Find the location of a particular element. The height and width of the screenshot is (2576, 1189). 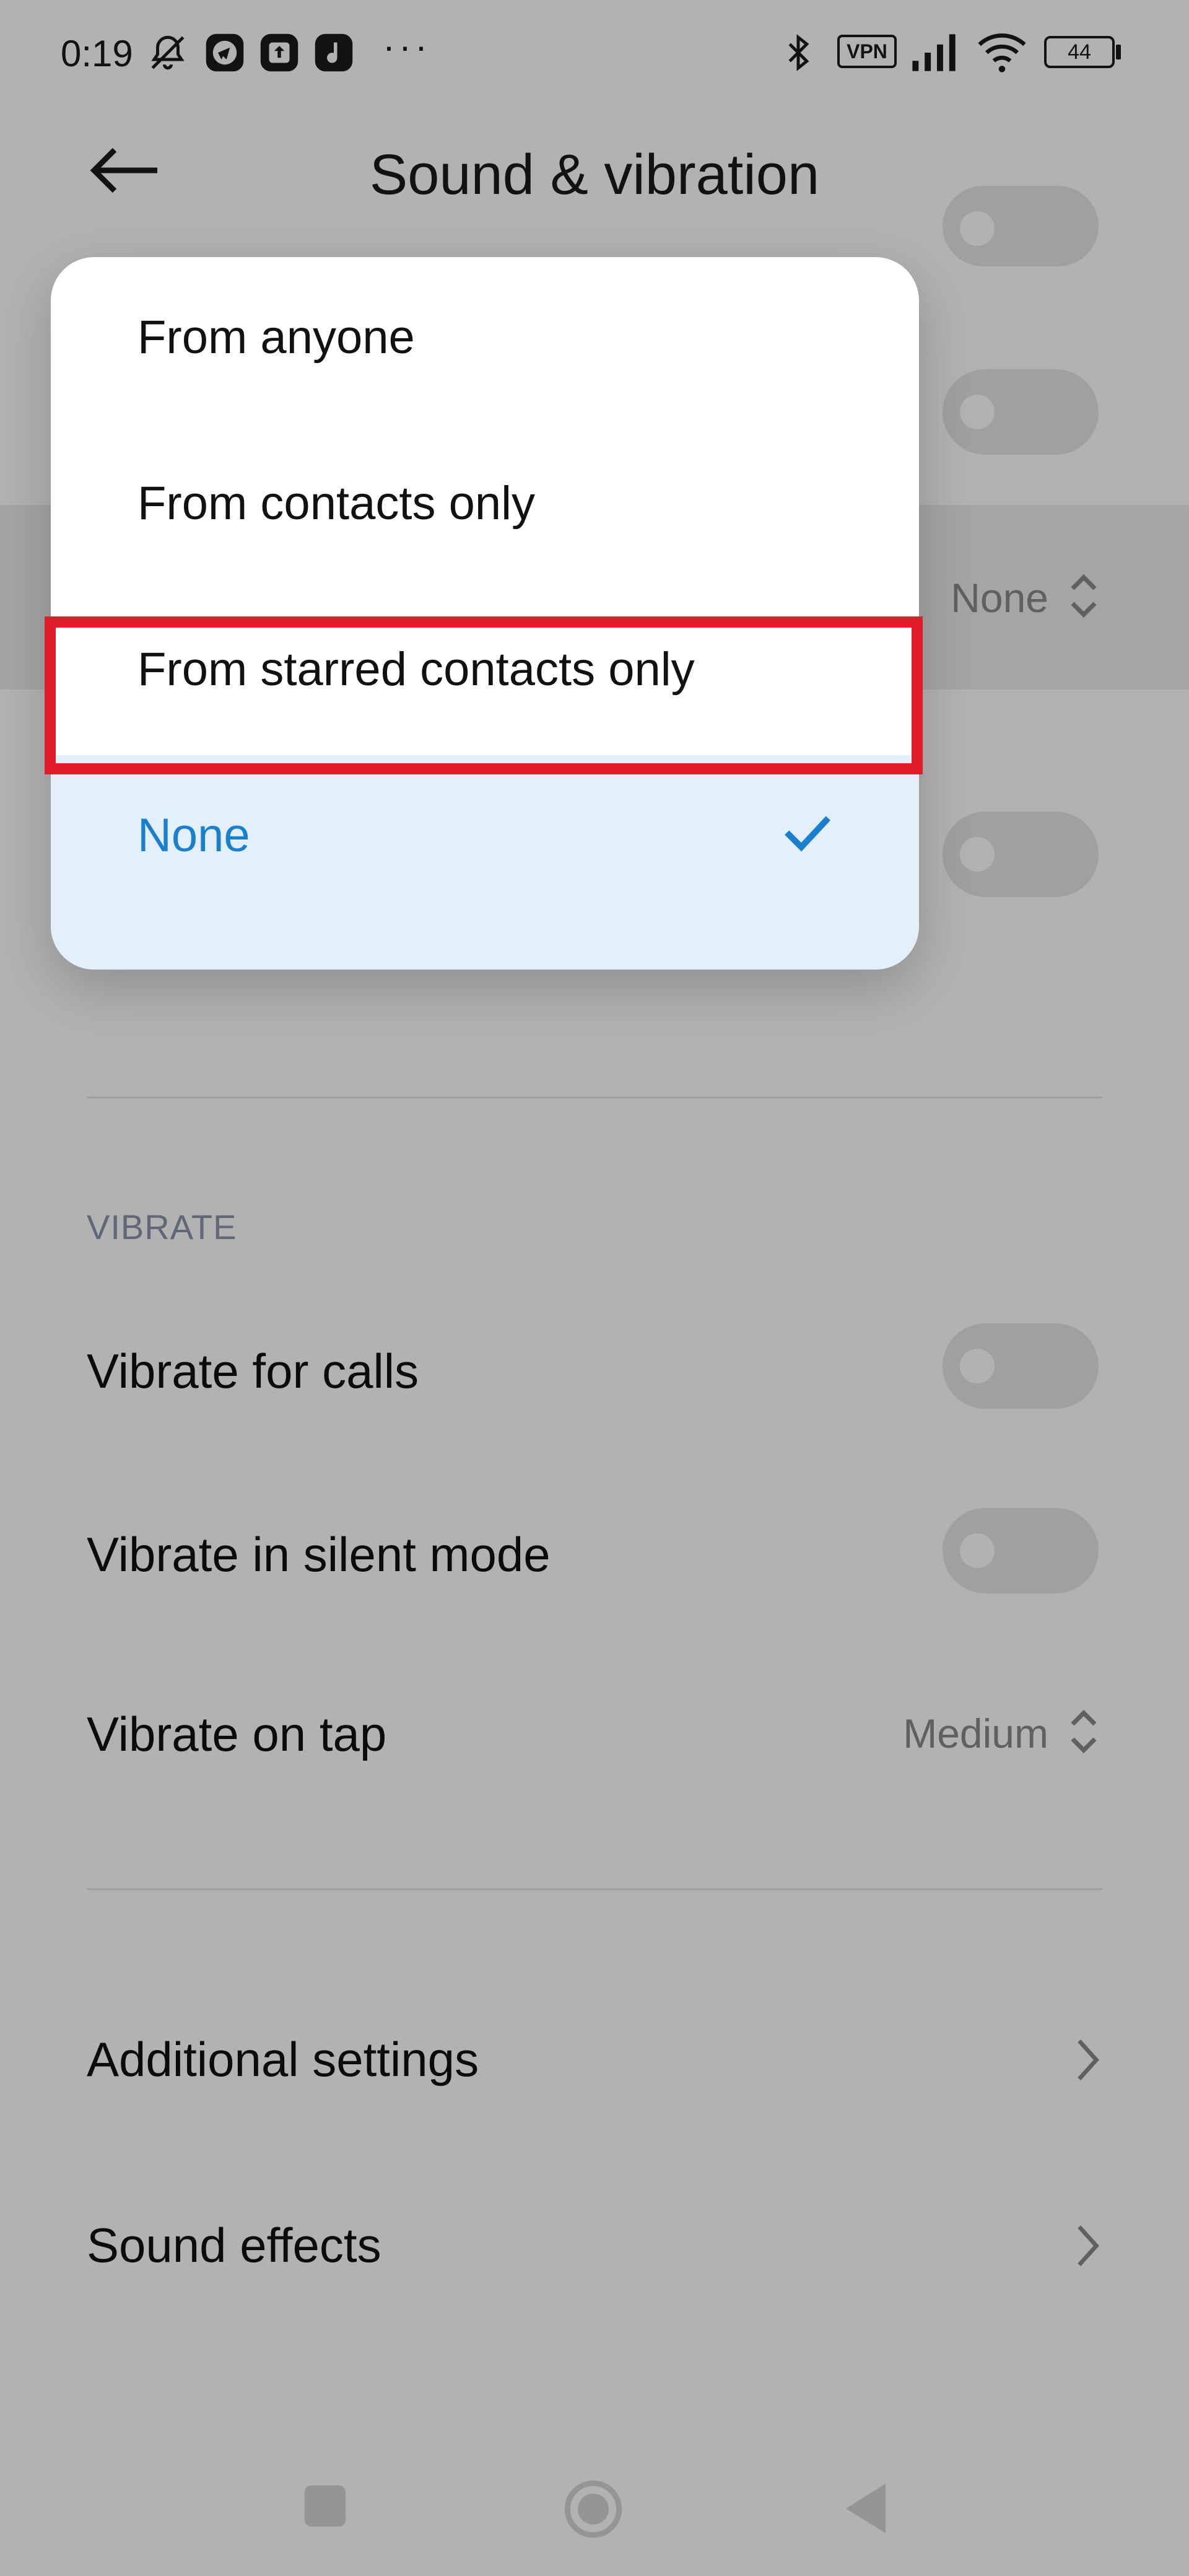

option-none-selected: None is located at coordinates (485, 862).